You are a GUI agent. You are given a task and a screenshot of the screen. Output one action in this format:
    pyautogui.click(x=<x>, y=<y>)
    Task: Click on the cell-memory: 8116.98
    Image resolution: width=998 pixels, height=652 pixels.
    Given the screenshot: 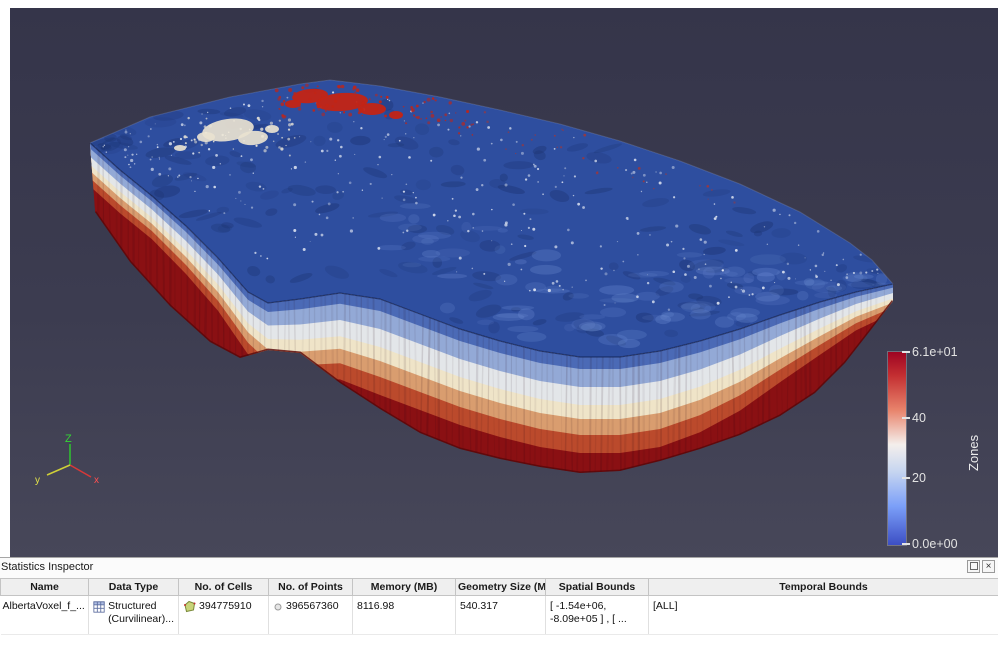 What is the action you would take?
    pyautogui.click(x=404, y=615)
    